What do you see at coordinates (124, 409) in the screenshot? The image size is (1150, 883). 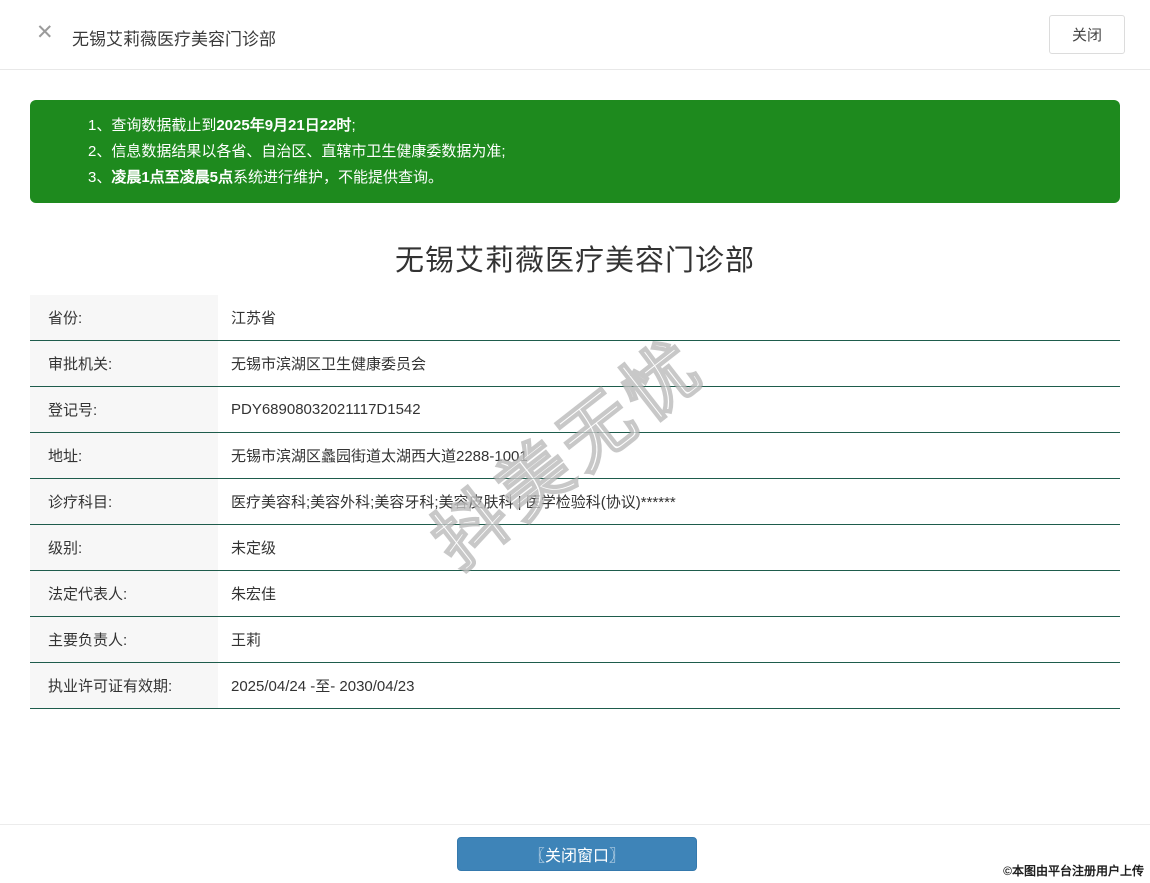 I see `row-label: 登记号:` at bounding box center [124, 409].